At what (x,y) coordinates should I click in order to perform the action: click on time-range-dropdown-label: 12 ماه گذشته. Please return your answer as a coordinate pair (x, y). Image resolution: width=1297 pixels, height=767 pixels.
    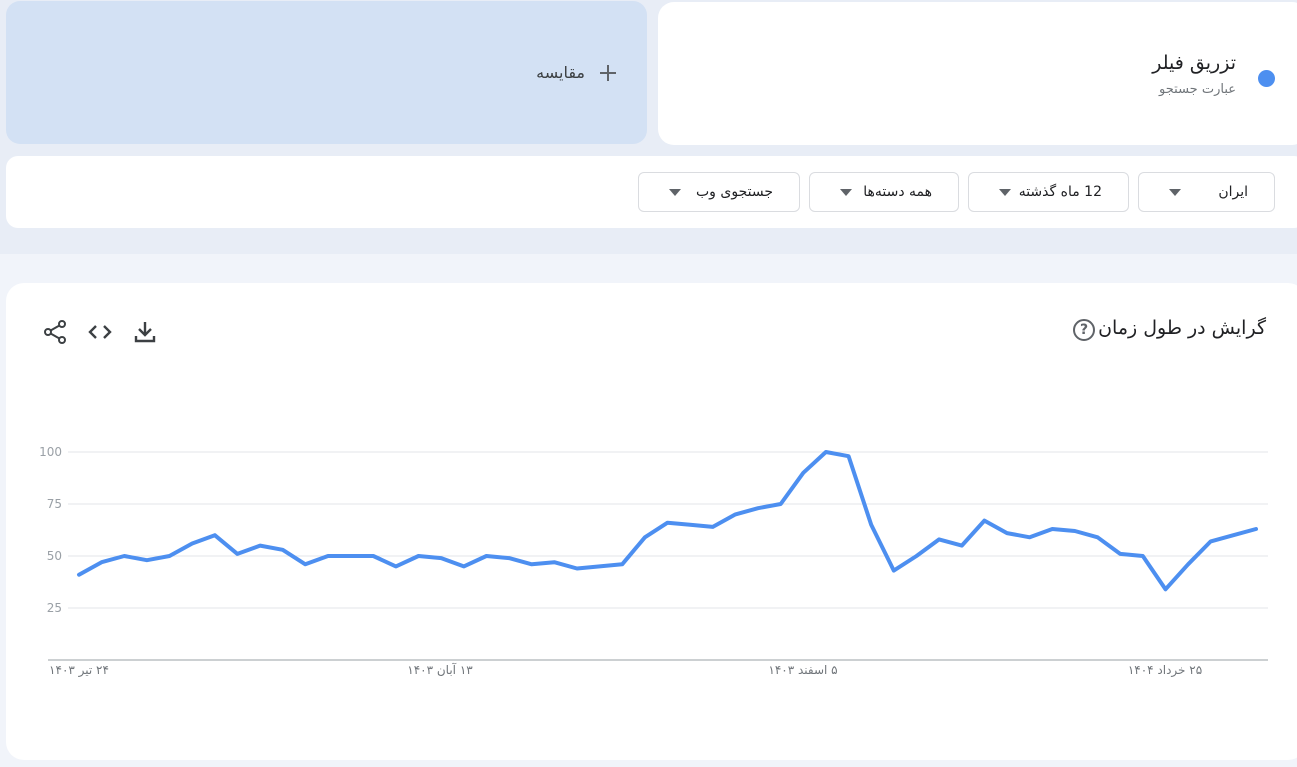
    Looking at the image, I should click on (1060, 192).